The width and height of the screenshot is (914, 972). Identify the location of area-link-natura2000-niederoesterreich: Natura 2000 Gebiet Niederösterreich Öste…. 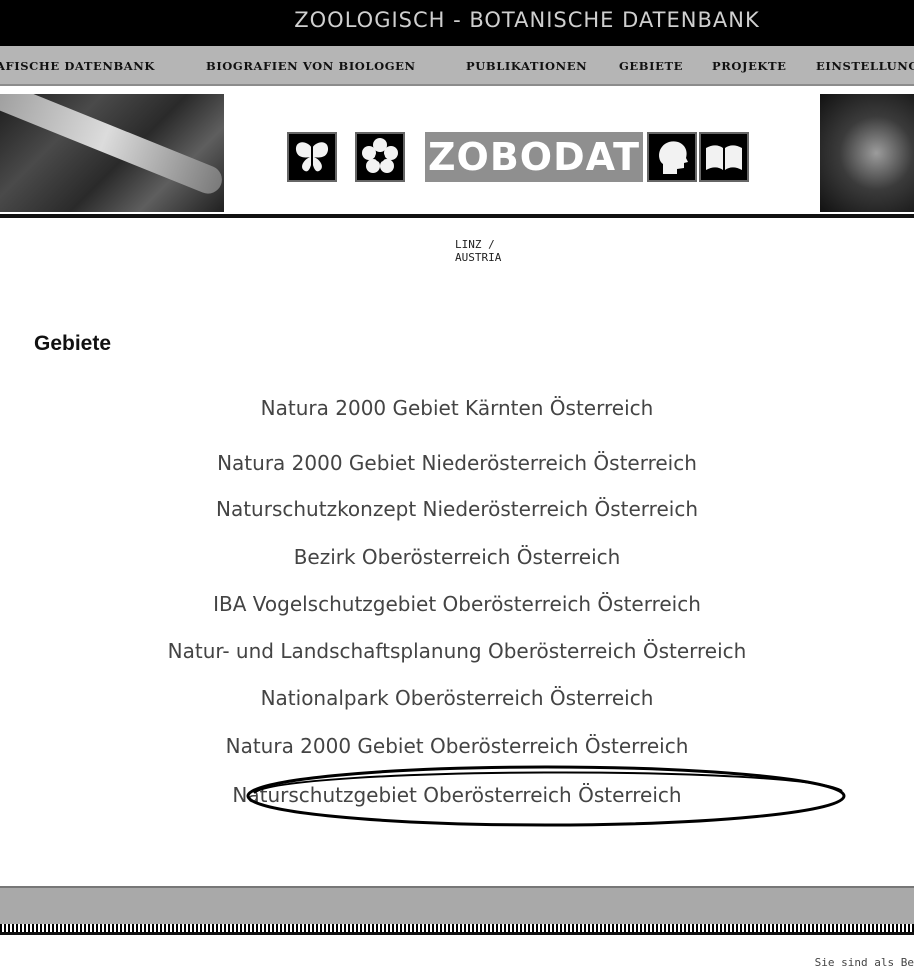
(457, 463).